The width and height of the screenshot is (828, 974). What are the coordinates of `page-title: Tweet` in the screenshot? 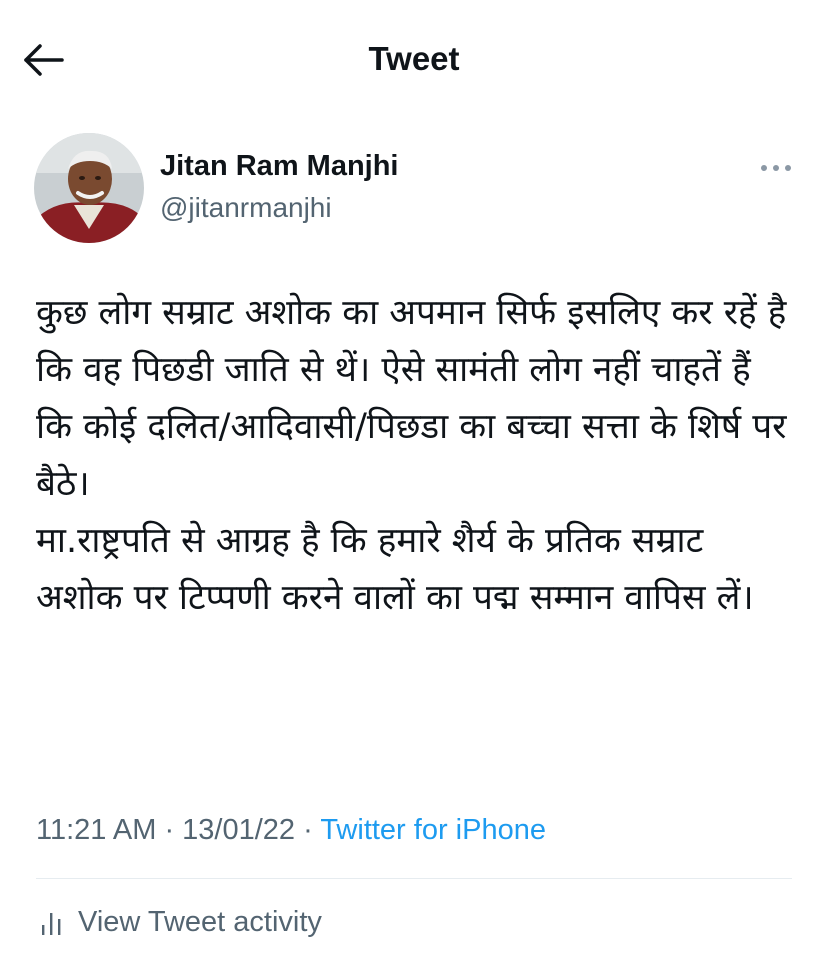 It's located at (414, 58).